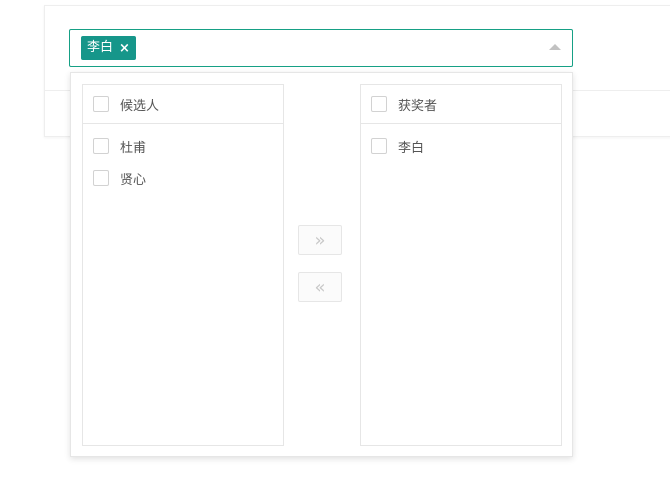 This screenshot has height=479, width=670. I want to click on transfer-left-items: 杜甫 贤心, so click(183, 159).